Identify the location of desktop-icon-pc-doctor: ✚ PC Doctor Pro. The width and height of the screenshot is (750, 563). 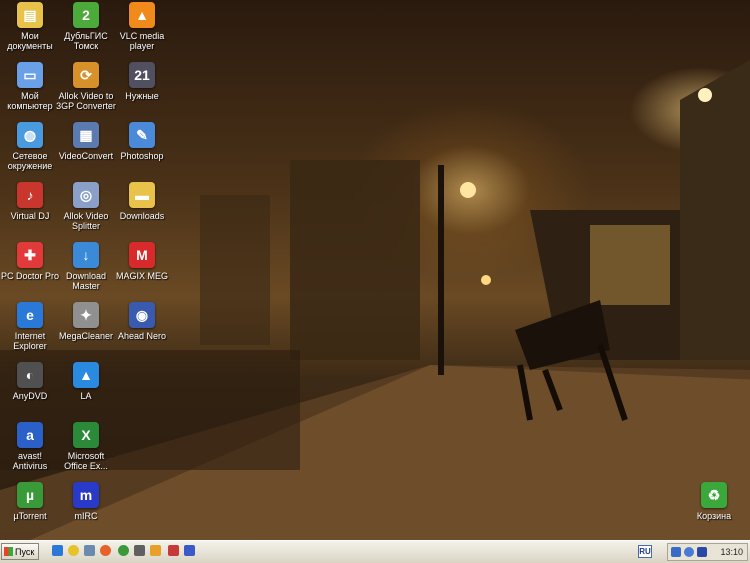
(30, 261).